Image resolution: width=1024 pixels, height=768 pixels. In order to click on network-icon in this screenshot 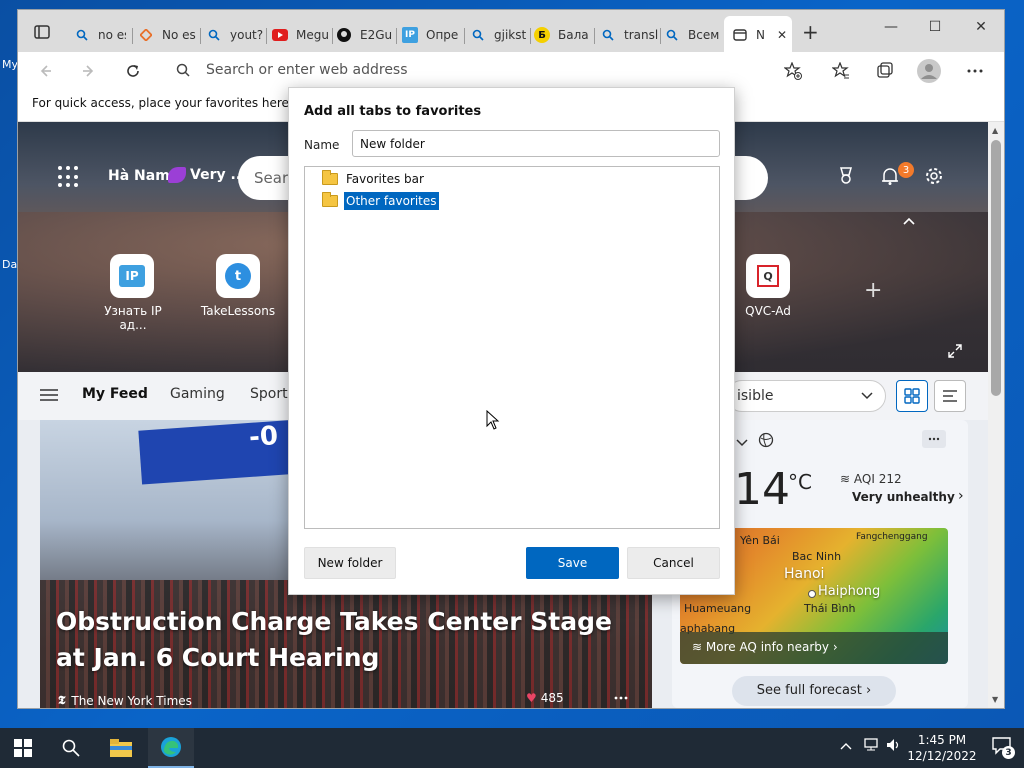, I will do `click(872, 747)`.